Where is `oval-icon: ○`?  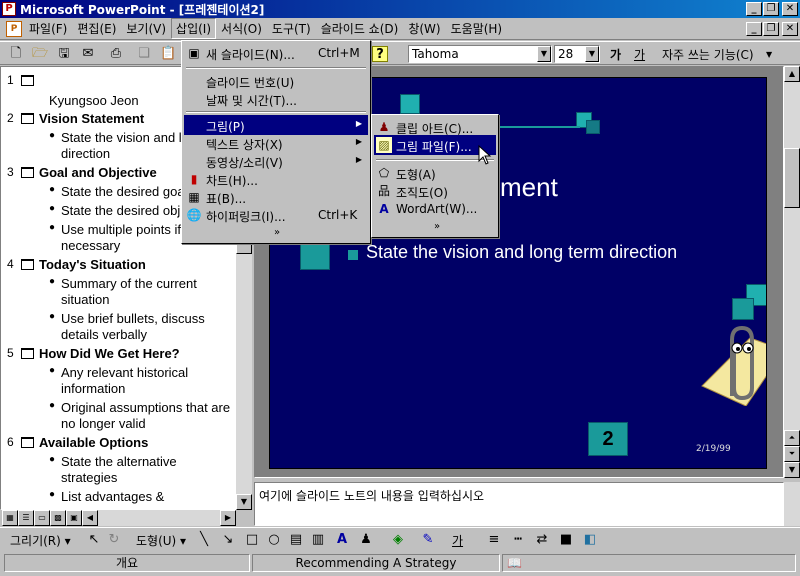 oval-icon: ○ is located at coordinates (274, 540).